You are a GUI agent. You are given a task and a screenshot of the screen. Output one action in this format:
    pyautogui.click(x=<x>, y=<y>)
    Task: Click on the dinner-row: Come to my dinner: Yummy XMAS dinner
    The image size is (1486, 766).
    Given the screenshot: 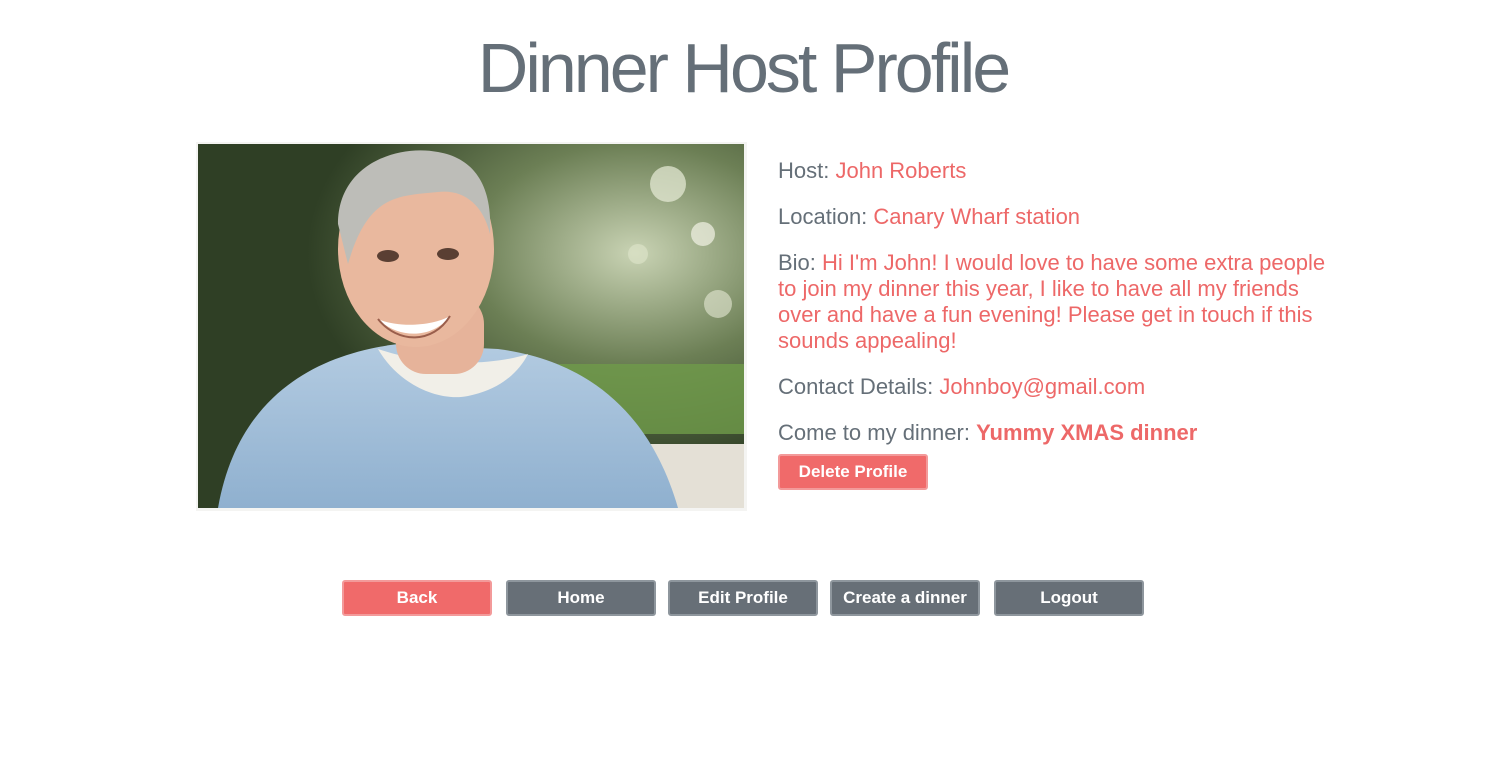 What is the action you would take?
    pyautogui.click(x=1060, y=433)
    